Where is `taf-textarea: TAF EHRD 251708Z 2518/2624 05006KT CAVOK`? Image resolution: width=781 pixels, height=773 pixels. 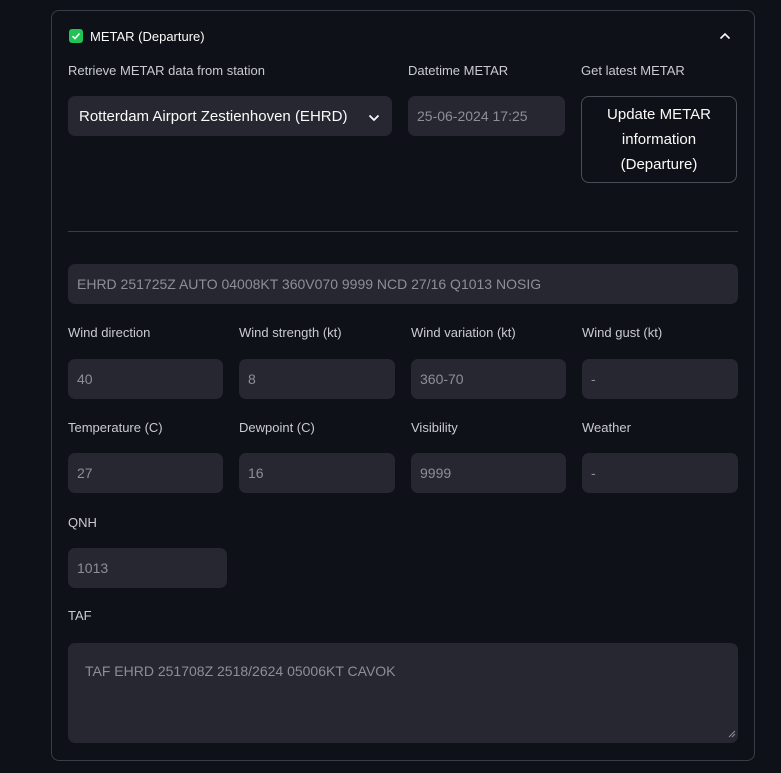
taf-textarea: TAF EHRD 251708Z 2518/2624 05006KT CAVOK is located at coordinates (403, 693).